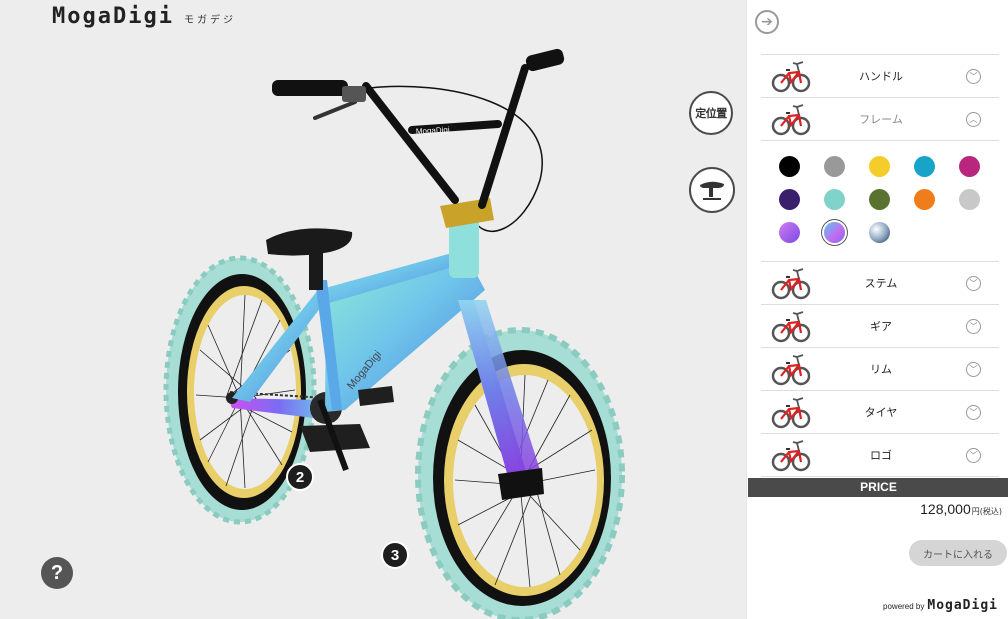 Image resolution: width=1008 pixels, height=619 pixels. I want to click on saddle-view-button, so click(712, 190).